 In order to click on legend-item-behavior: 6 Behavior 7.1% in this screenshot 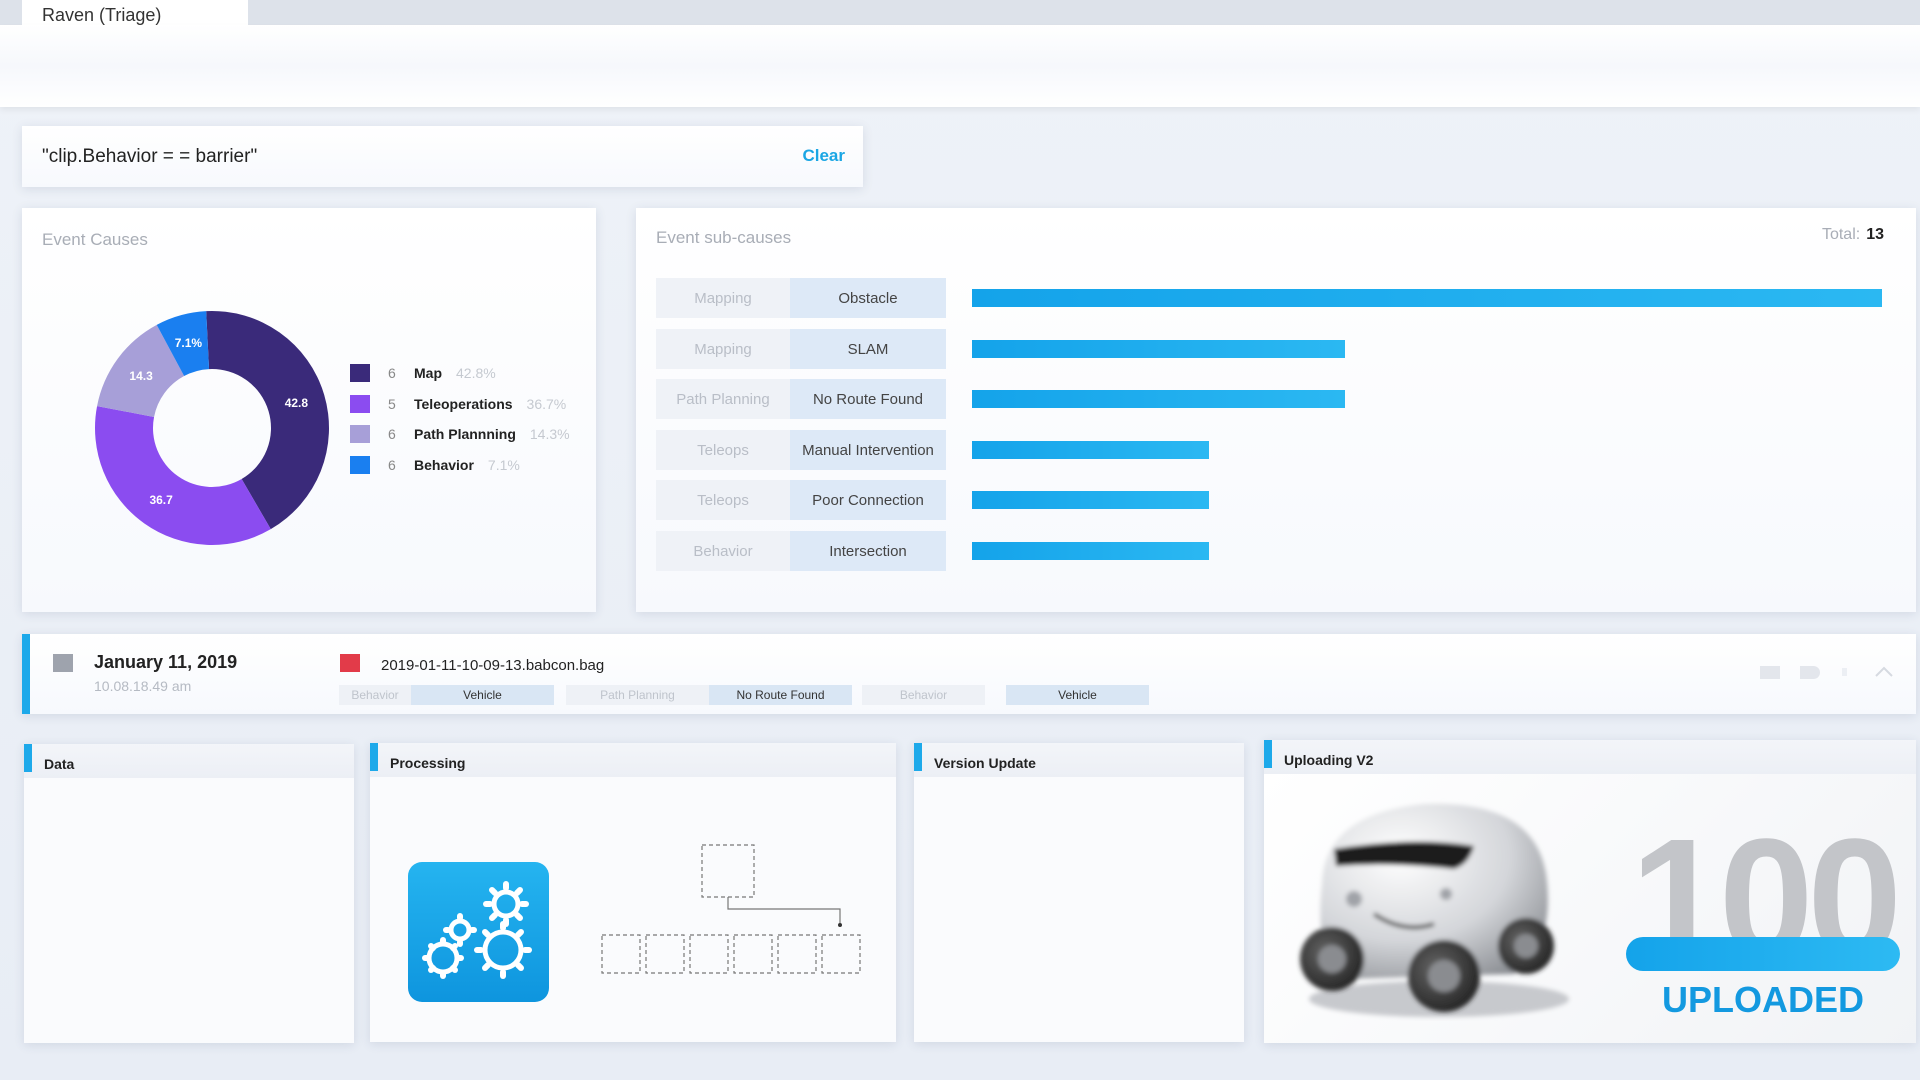, I will do `click(460, 465)`.